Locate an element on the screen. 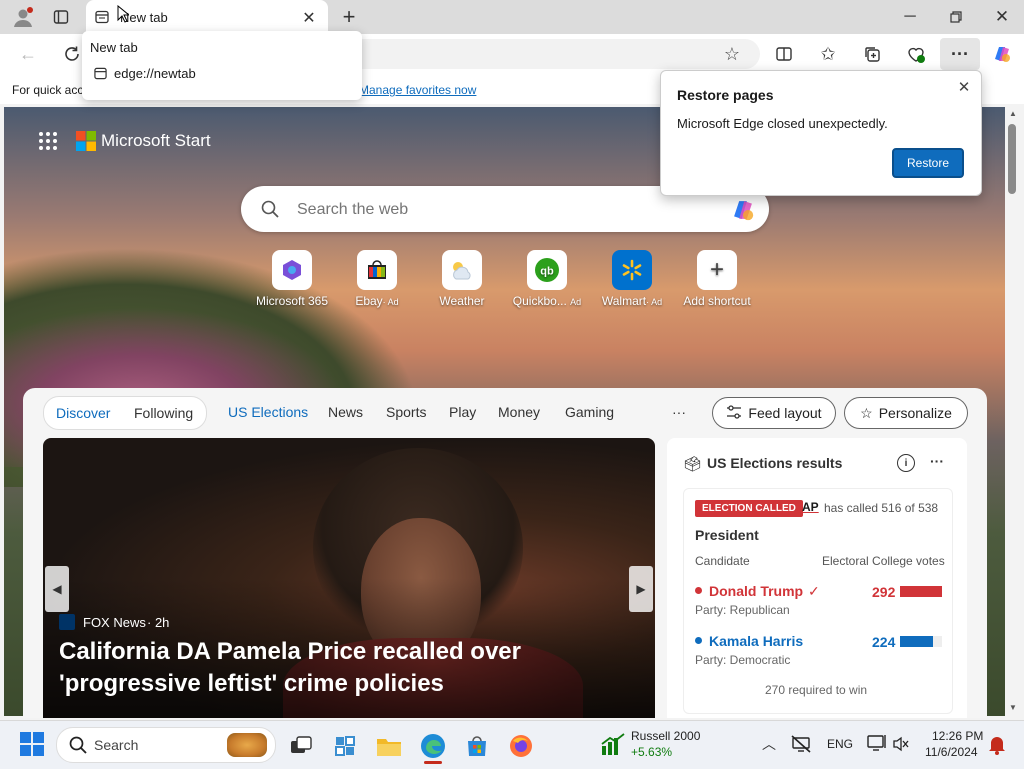 Image resolution: width=1024 pixels, height=769 pixels. add-shortcut-icon: + is located at coordinates (717, 270).